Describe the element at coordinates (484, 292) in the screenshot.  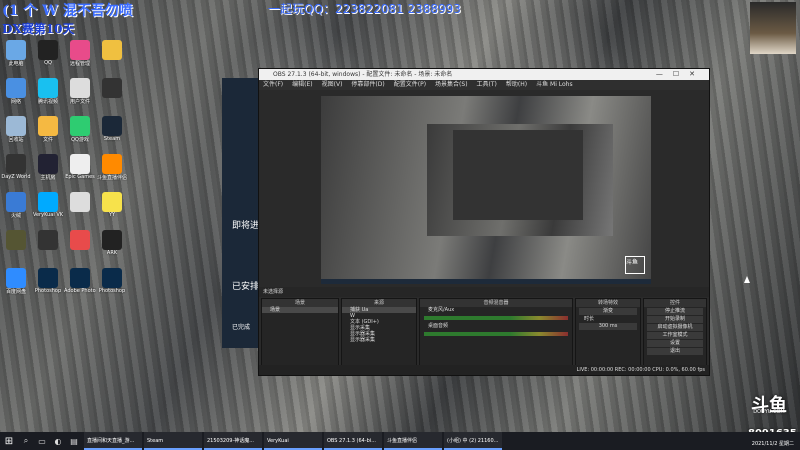
I see `obs-source-bar: 未选择源` at that location.